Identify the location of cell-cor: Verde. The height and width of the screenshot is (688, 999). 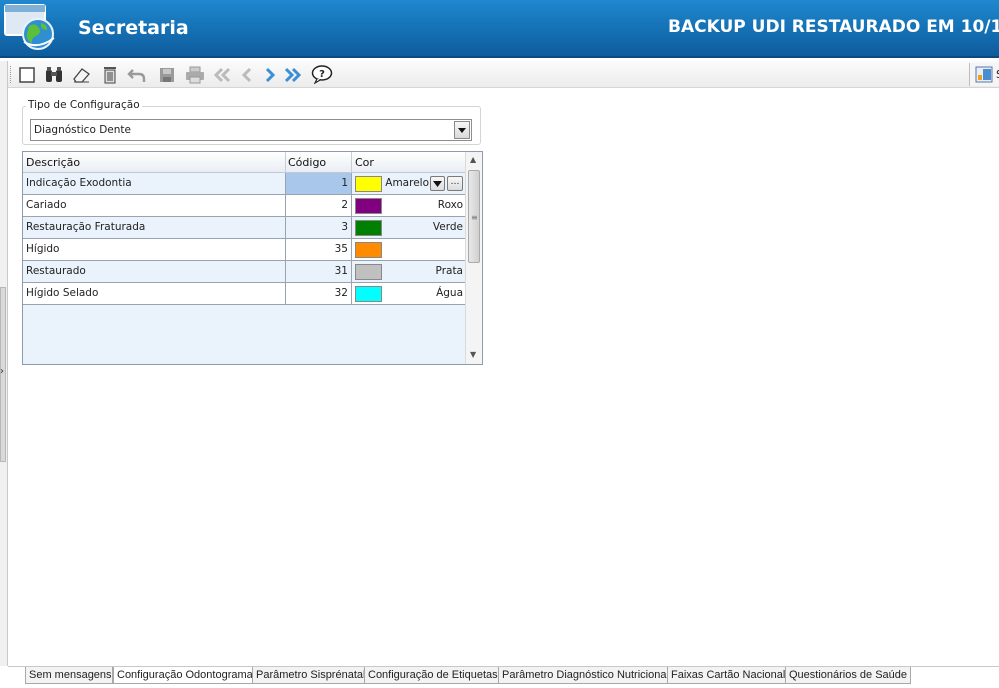
(408, 227).